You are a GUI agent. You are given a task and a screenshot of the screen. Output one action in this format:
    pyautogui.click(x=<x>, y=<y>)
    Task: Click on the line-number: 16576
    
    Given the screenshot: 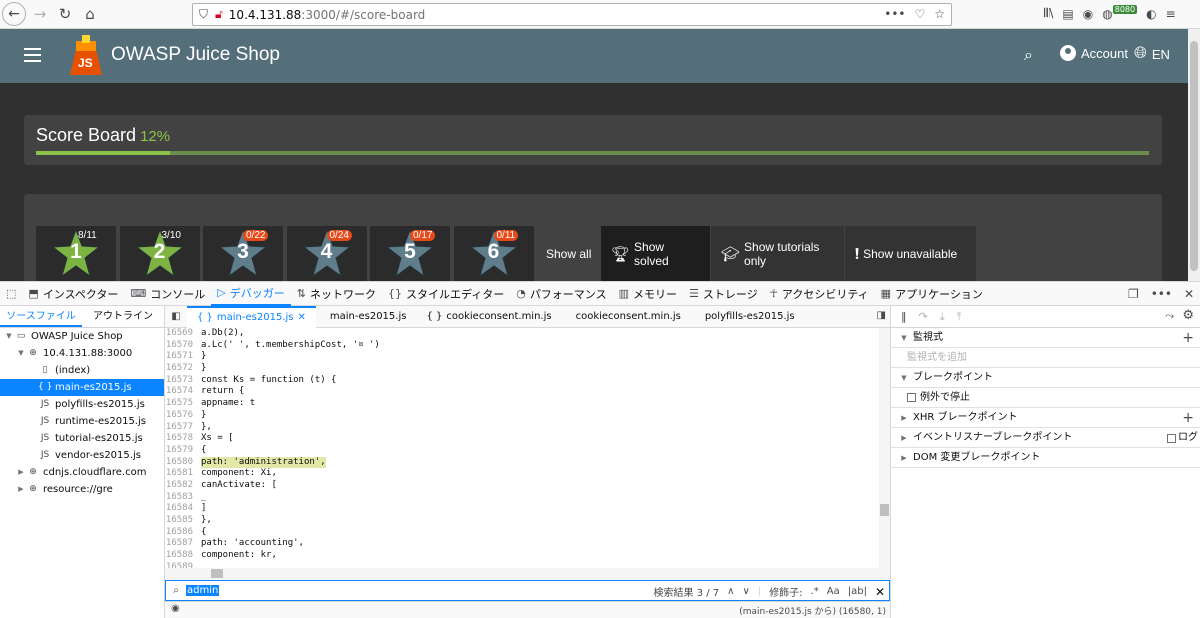 What is the action you would take?
    pyautogui.click(x=181, y=416)
    